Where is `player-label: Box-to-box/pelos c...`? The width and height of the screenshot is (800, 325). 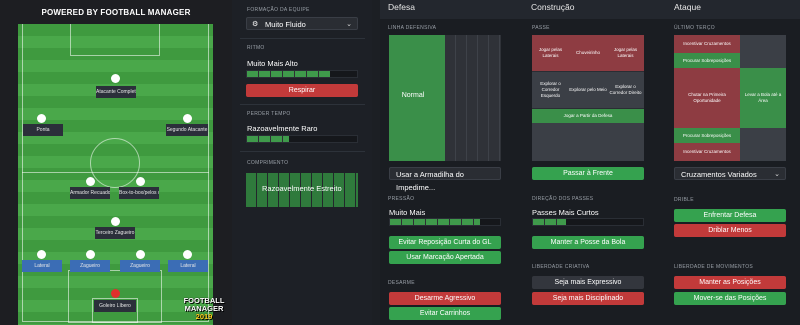 player-label: Box-to-box/pelos c... is located at coordinates (139, 193).